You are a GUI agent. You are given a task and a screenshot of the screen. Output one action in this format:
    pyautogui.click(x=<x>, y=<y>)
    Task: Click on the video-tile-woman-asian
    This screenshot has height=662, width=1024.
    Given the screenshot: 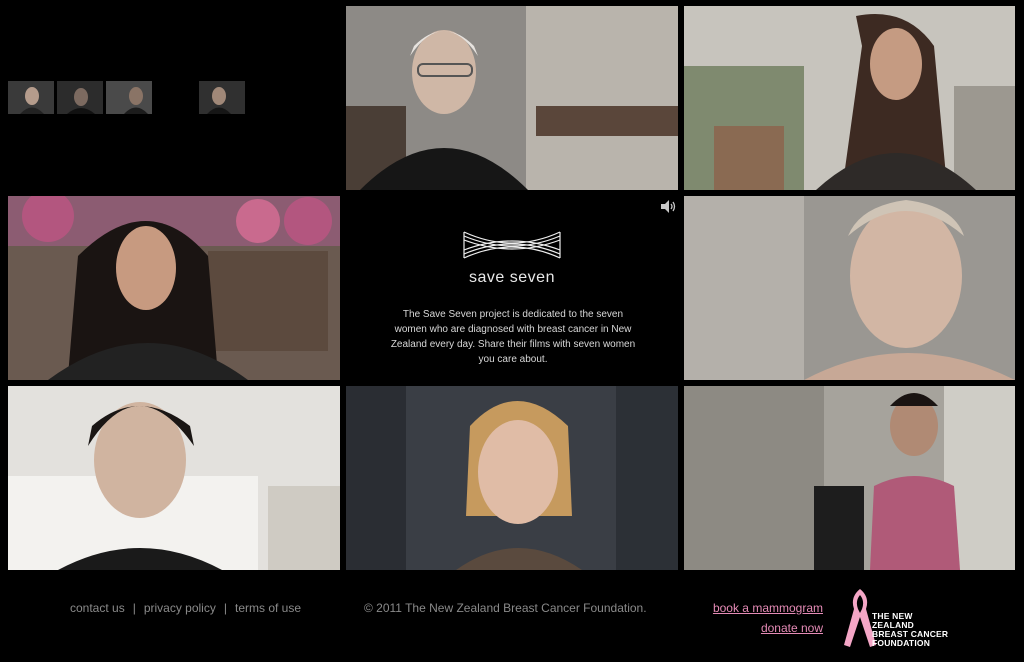 What is the action you would take?
    pyautogui.click(x=174, y=478)
    